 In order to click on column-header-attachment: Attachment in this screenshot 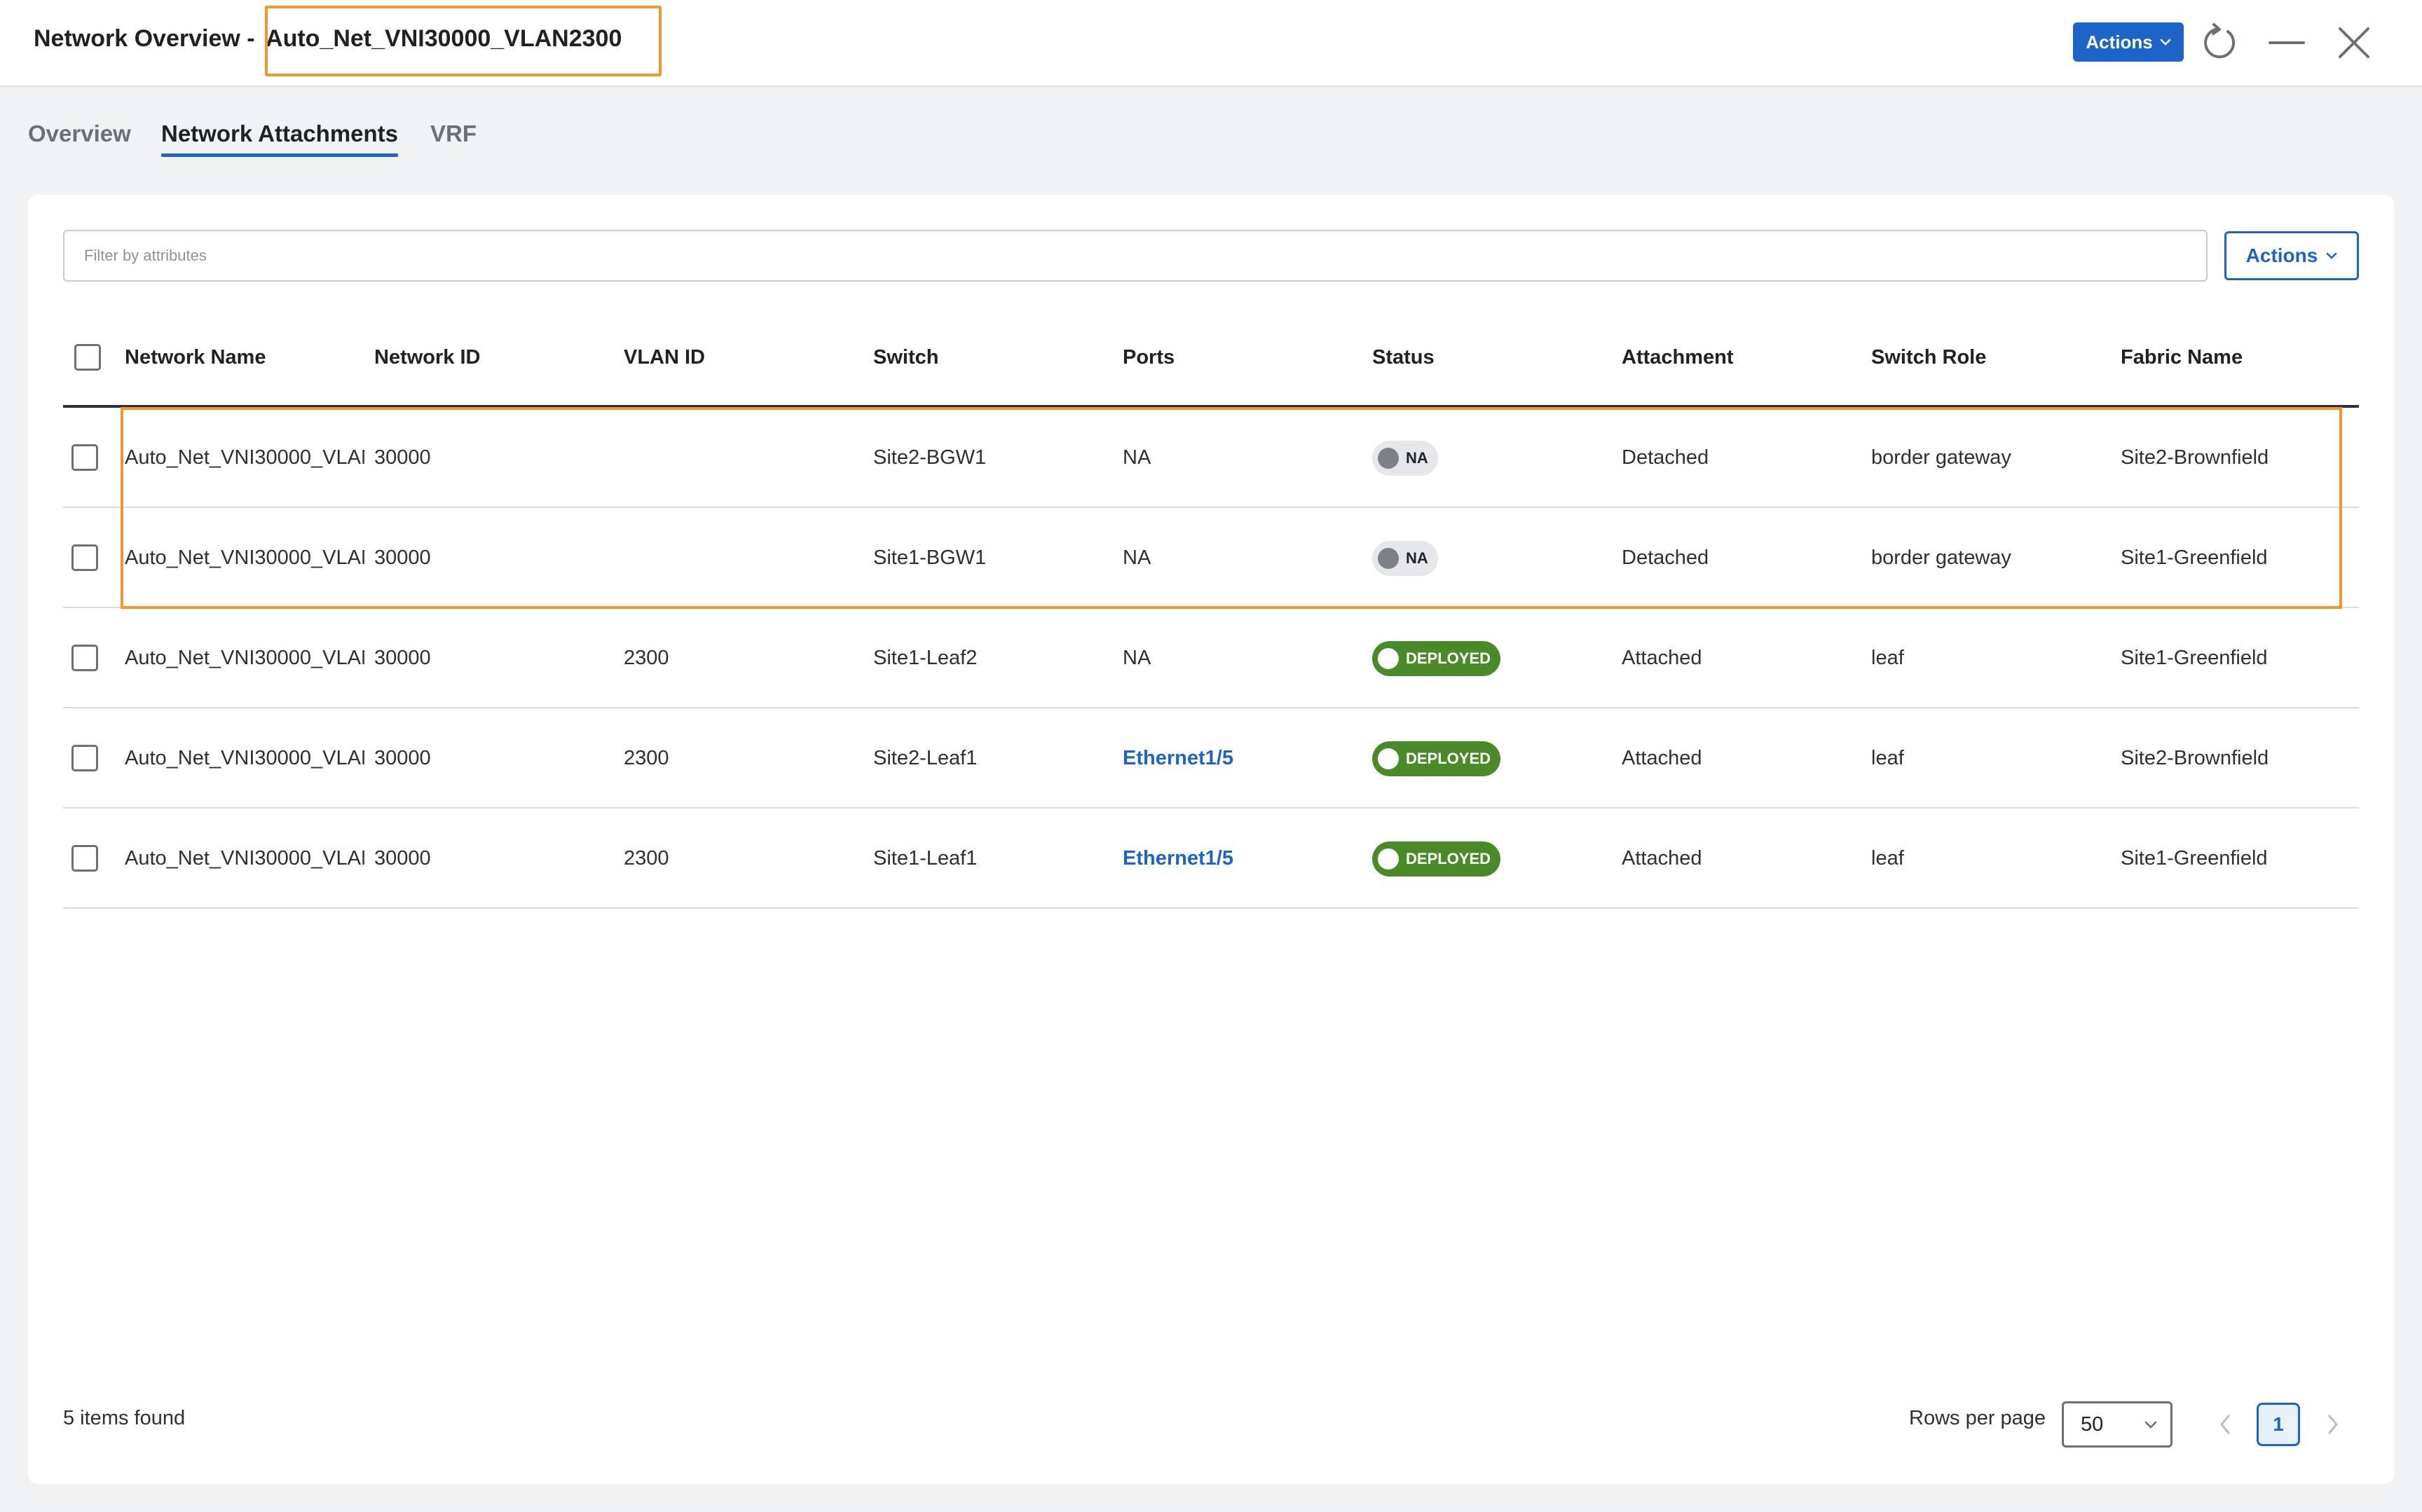, I will do `click(1678, 357)`.